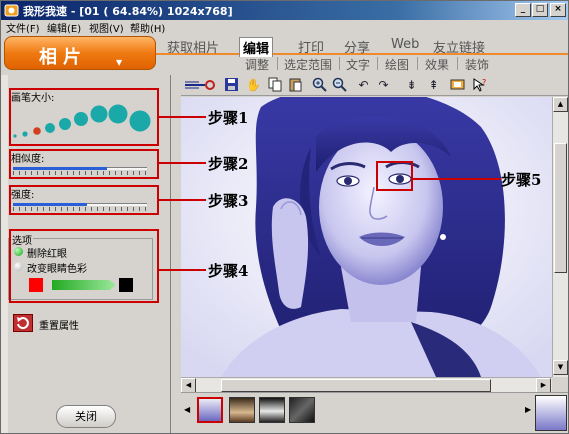  Describe the element at coordinates (374, 412) in the screenshot. I see `thumbnail-strip: ◀ ▶` at that location.